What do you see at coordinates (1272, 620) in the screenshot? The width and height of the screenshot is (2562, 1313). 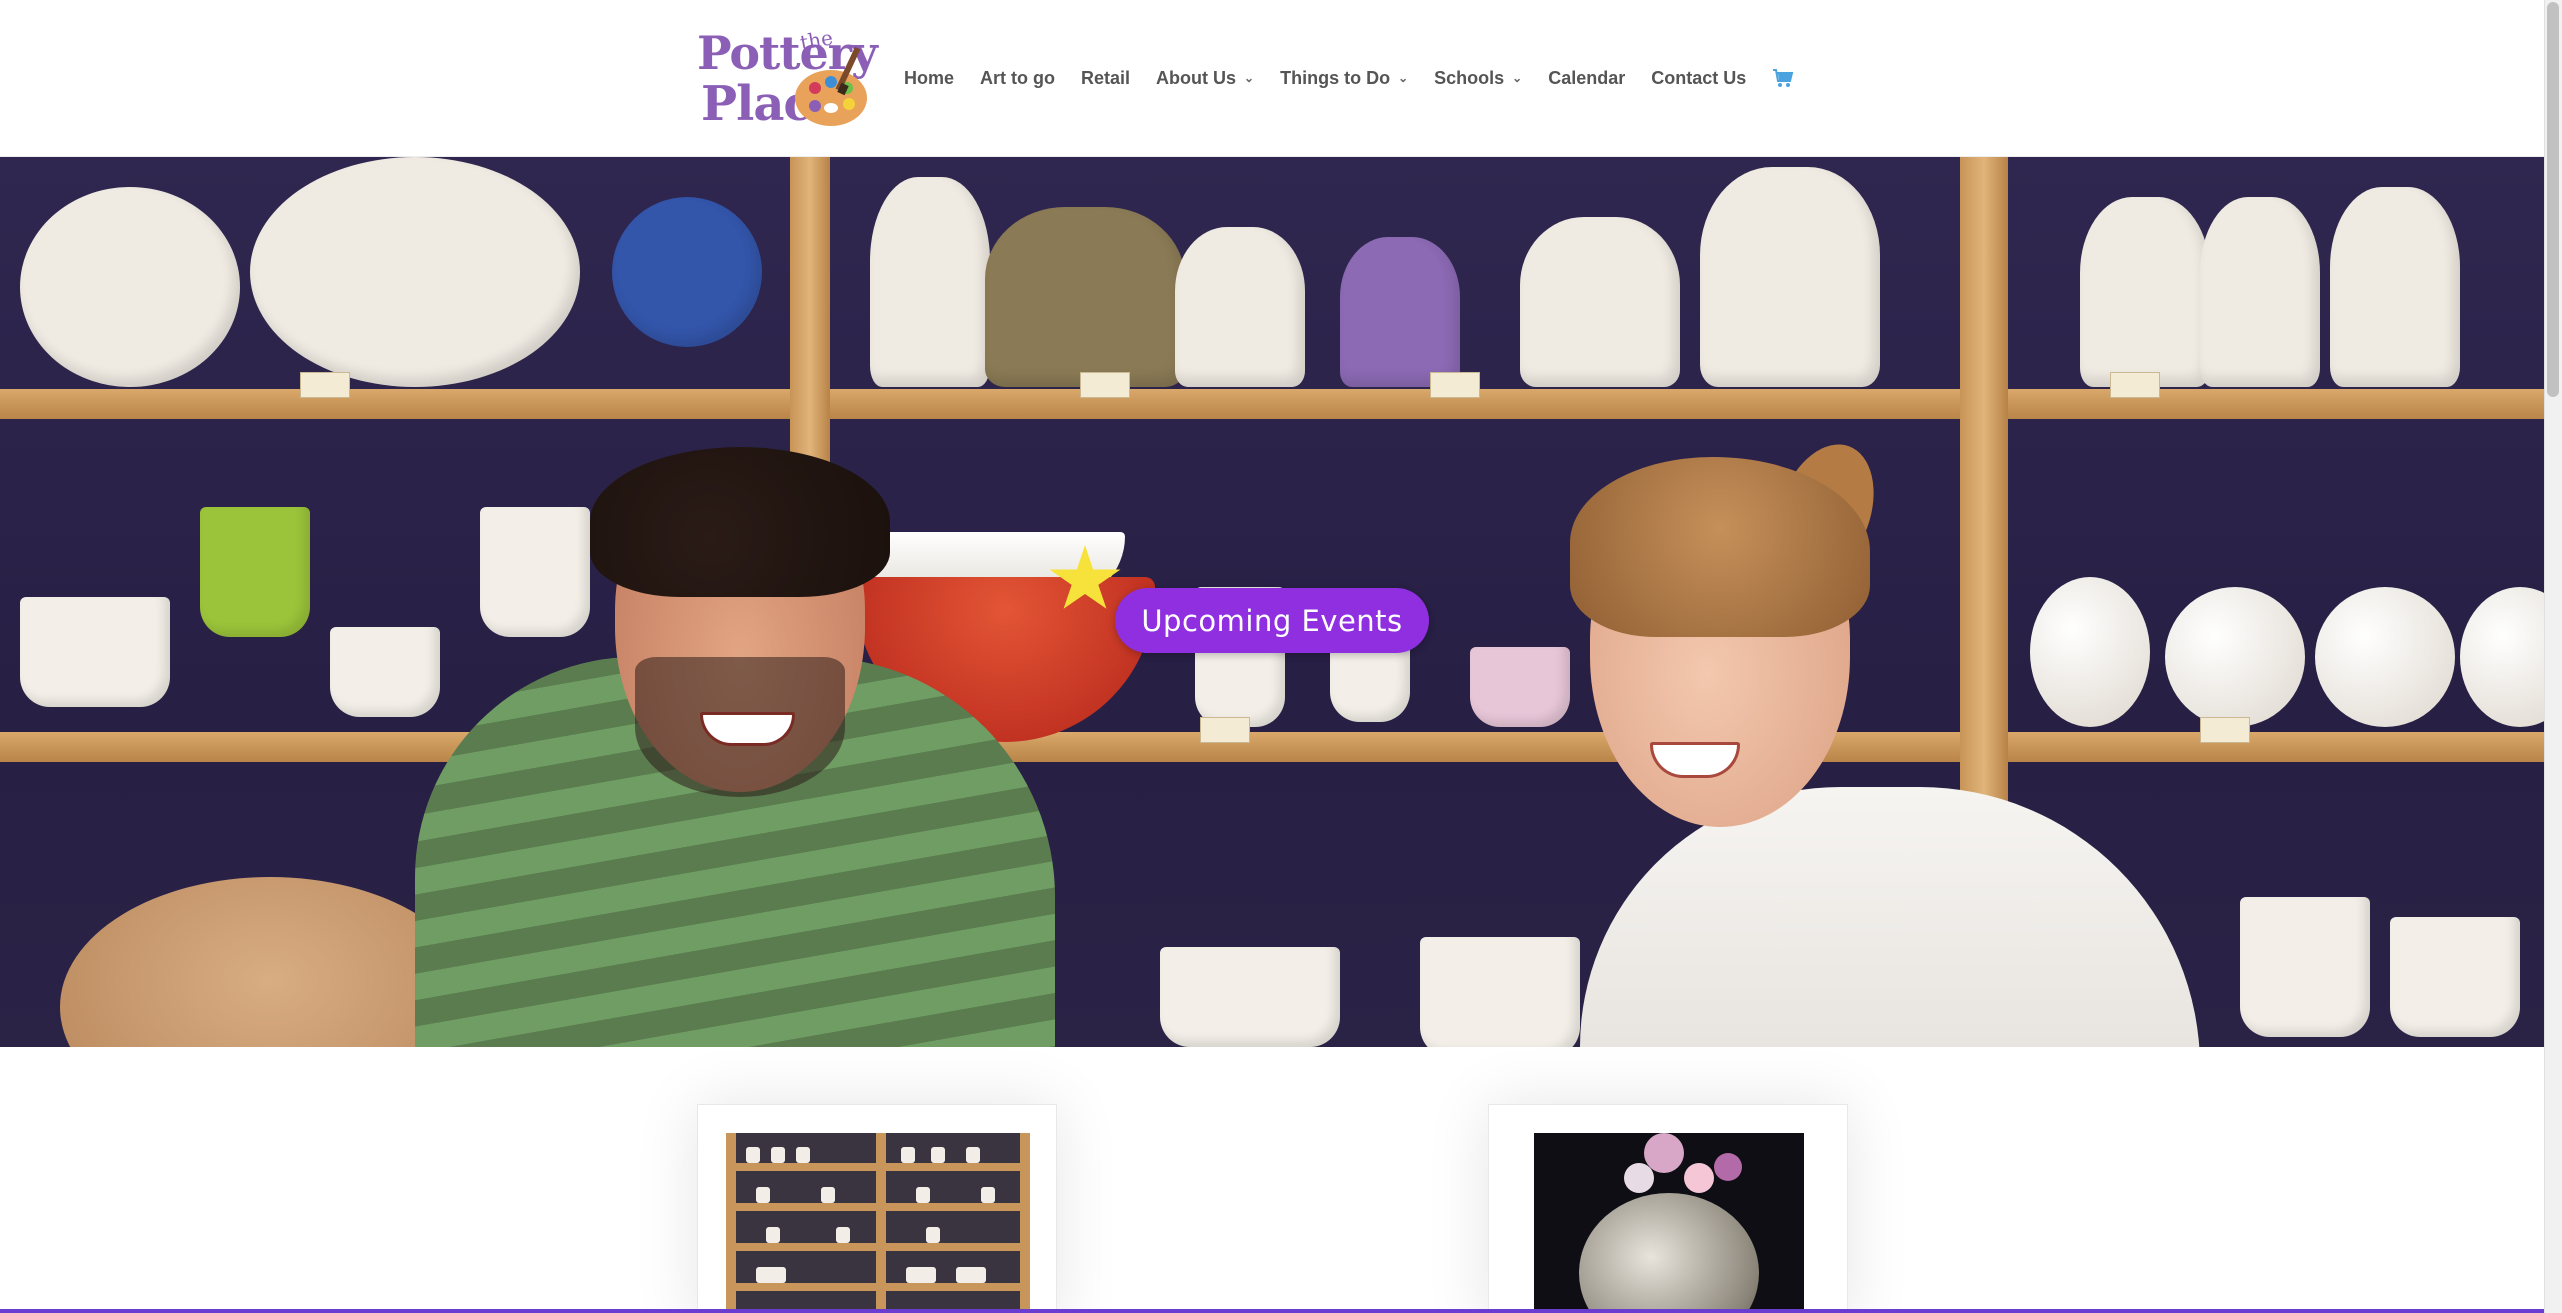 I see `upcoming-events-button: Upcoming Events` at bounding box center [1272, 620].